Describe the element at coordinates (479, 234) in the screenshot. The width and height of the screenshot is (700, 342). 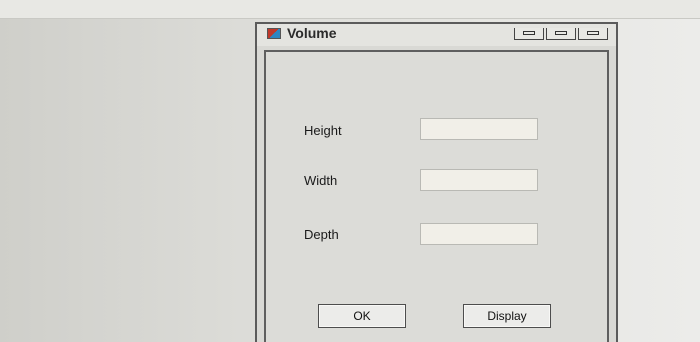
I see `depth-input` at that location.